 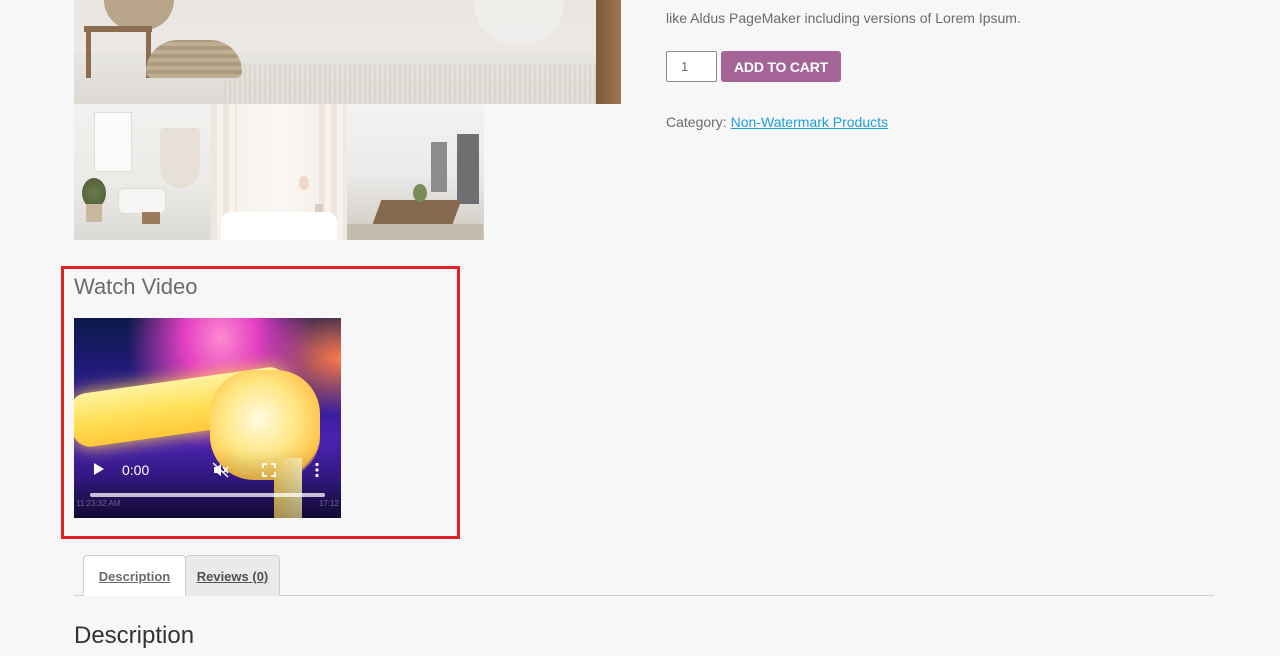 What do you see at coordinates (278, 226) in the screenshot?
I see `thumb-bed` at bounding box center [278, 226].